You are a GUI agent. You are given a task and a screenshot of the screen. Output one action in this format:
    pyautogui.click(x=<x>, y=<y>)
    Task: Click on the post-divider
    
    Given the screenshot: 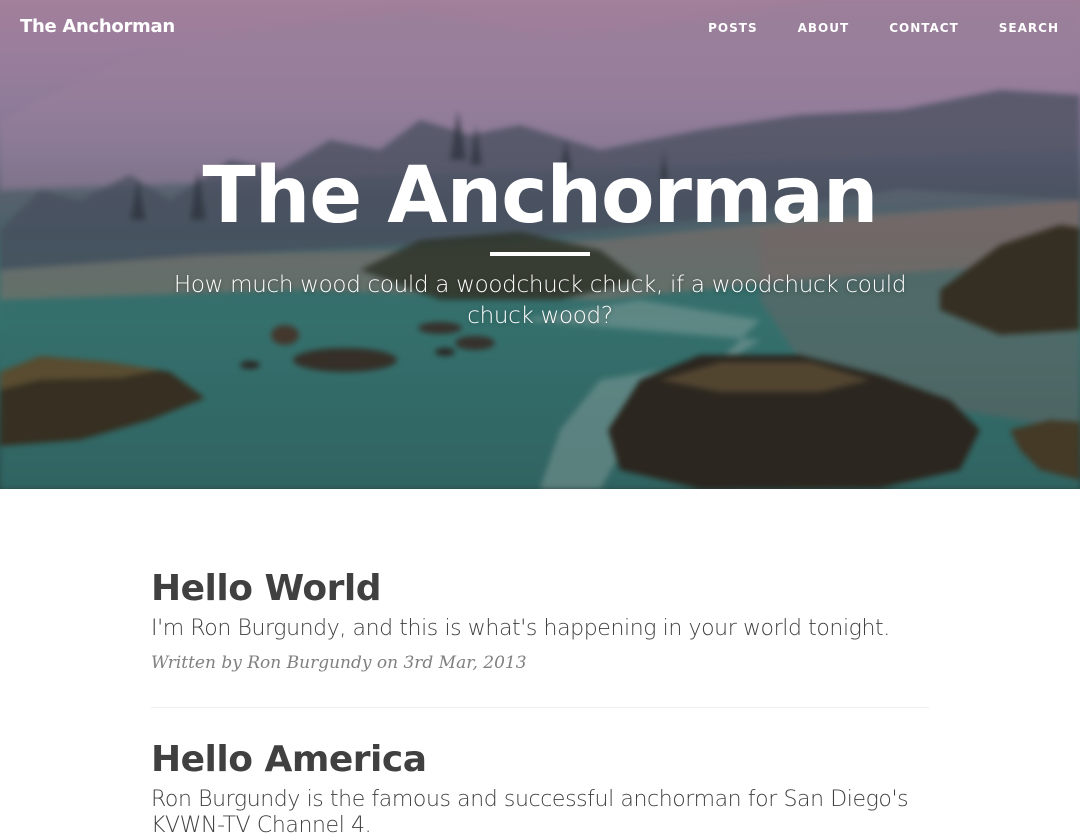 What is the action you would take?
    pyautogui.click(x=540, y=707)
    